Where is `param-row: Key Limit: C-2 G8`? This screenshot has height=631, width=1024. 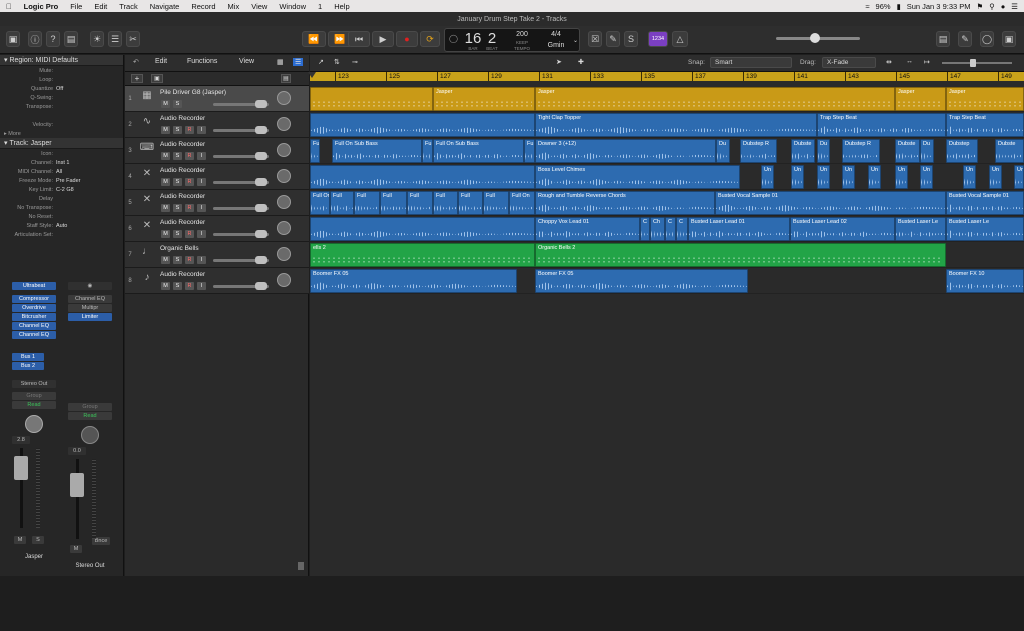
param-row: Key Limit: C-2 G8 is located at coordinates (61, 189).